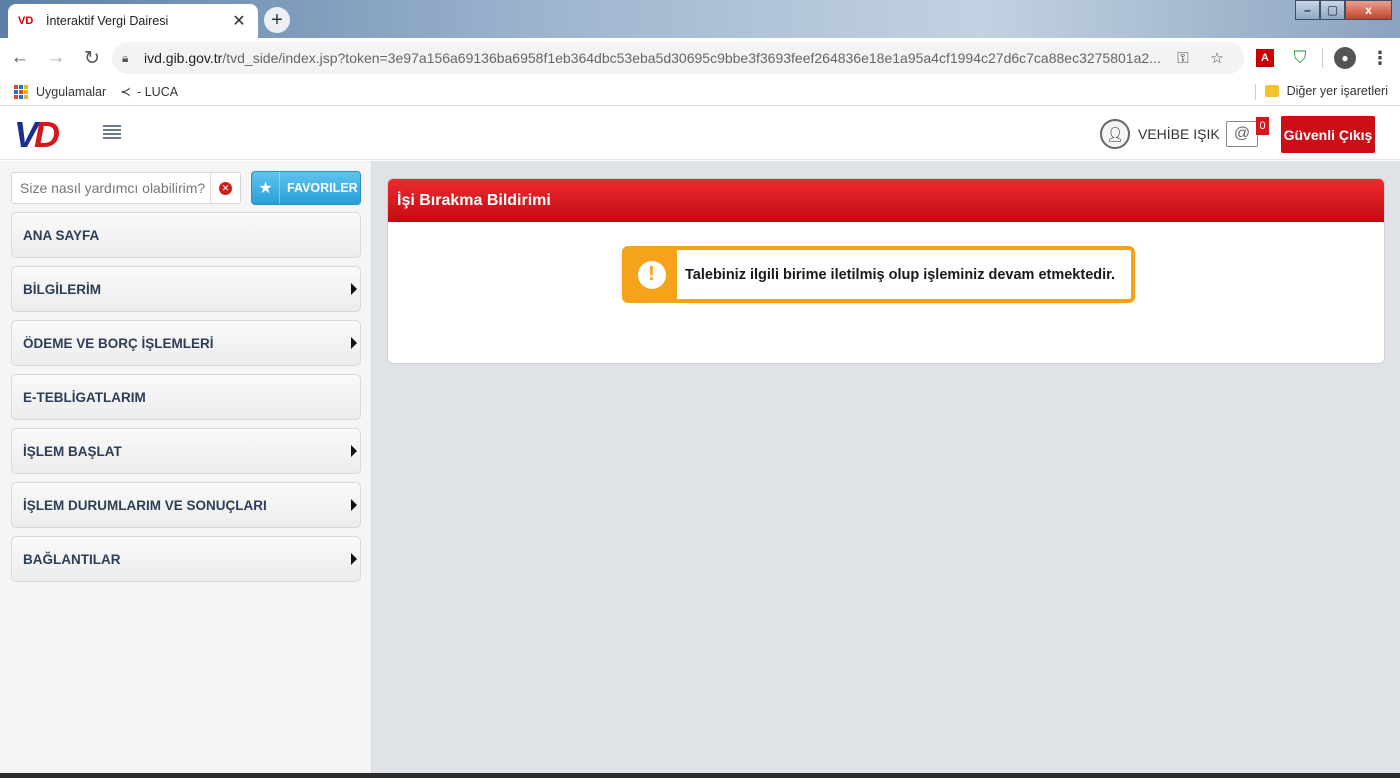 This screenshot has width=1400, height=778. What do you see at coordinates (20, 58) in the screenshot?
I see `back-arrow-icon: ←` at bounding box center [20, 58].